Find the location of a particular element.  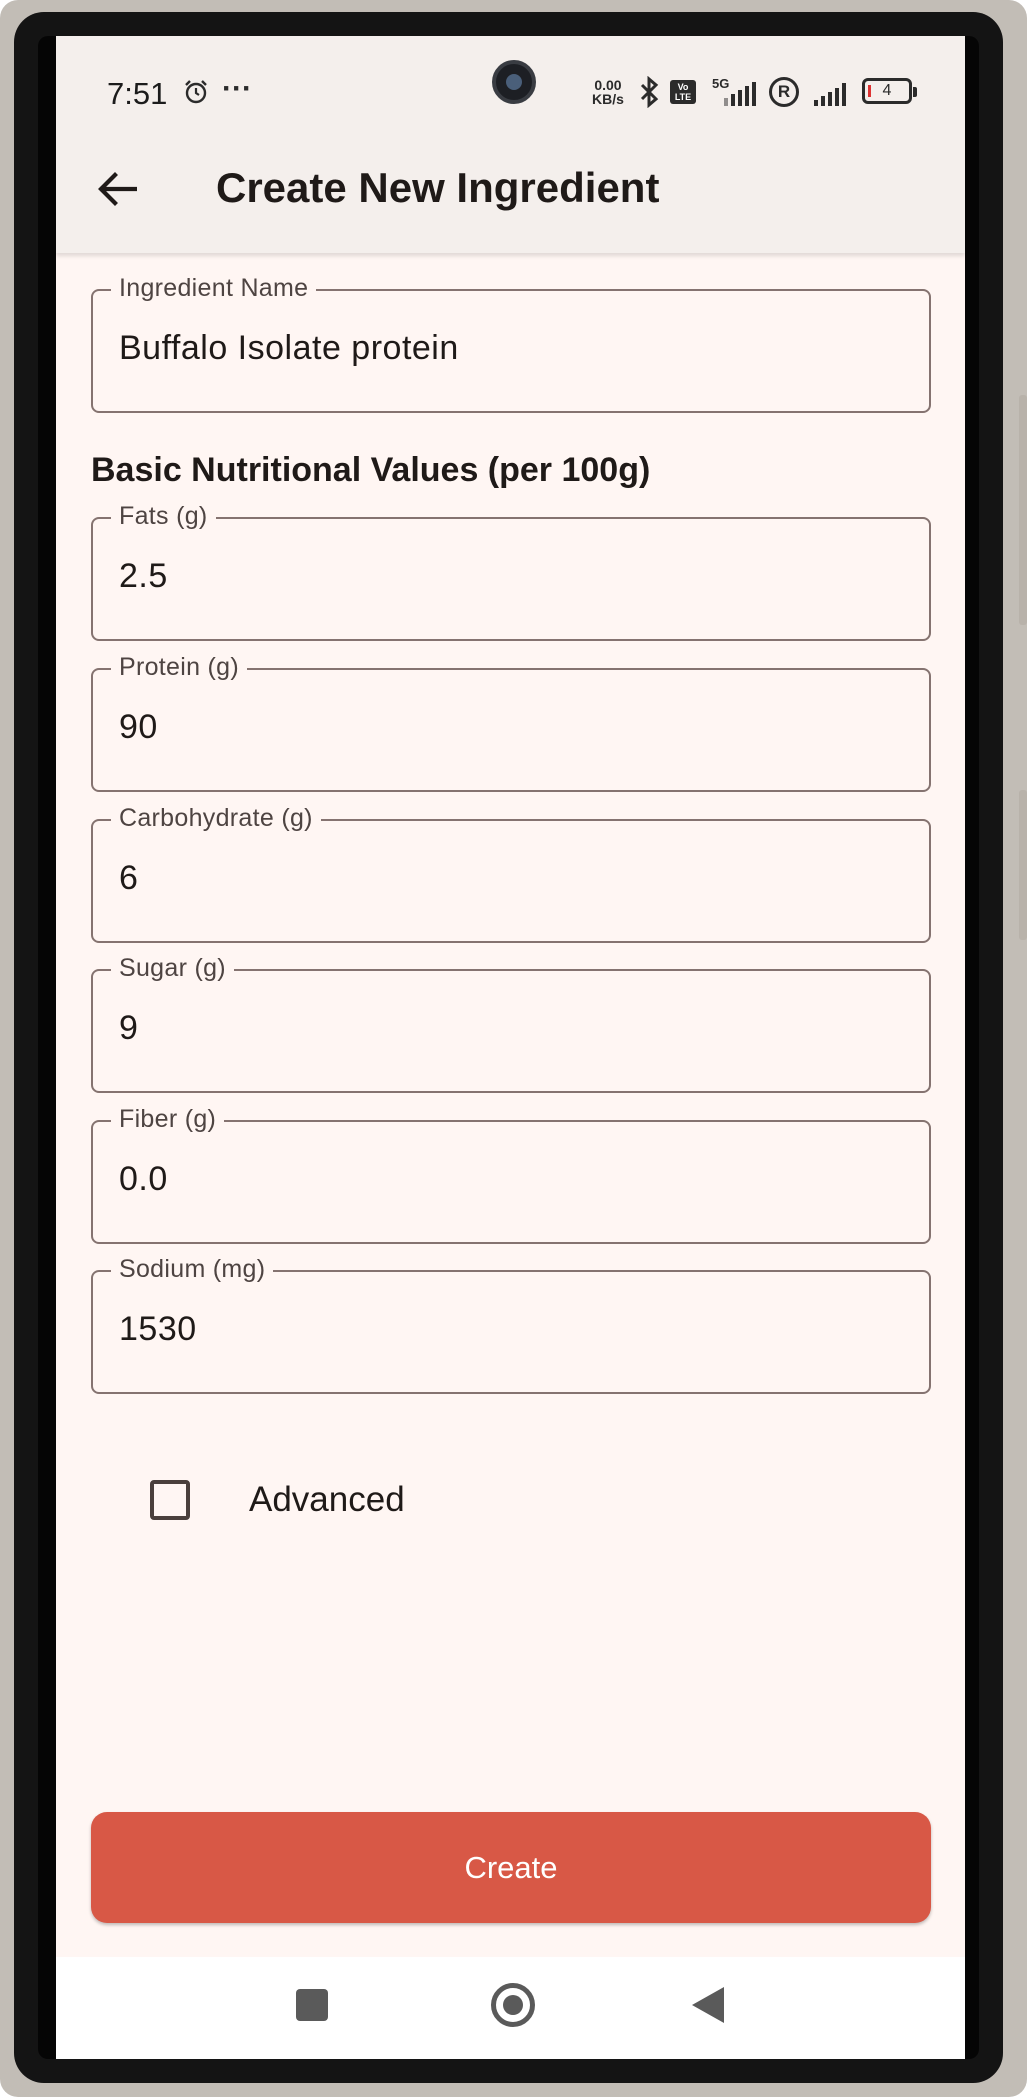

front-camera is located at coordinates (514, 82).